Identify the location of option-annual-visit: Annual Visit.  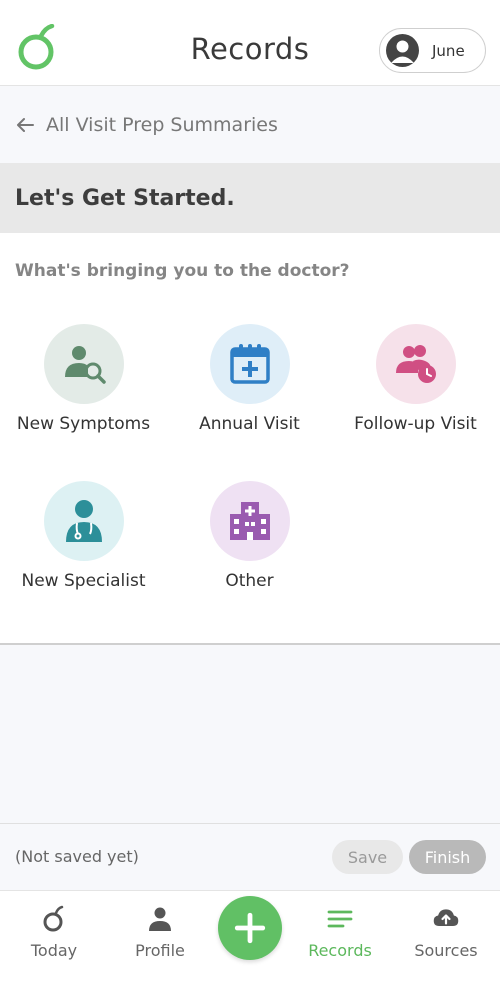
(249, 389).